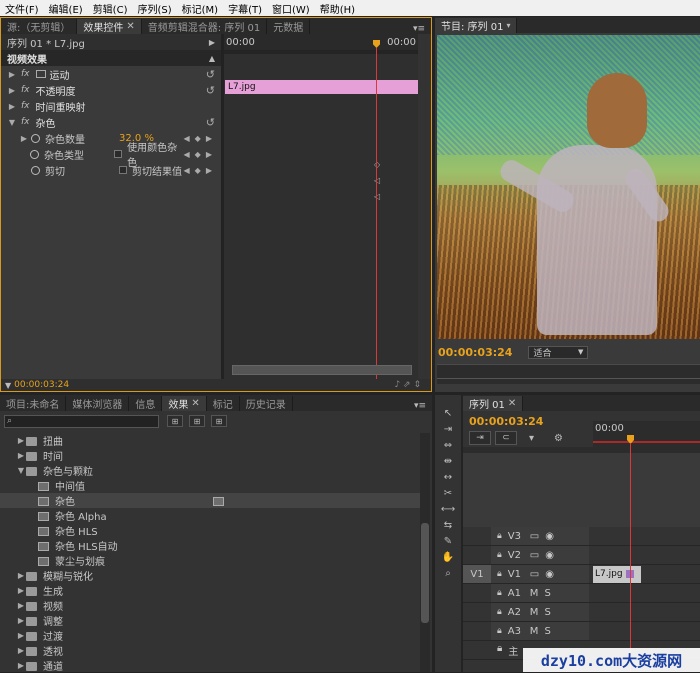  Describe the element at coordinates (266, 403) in the screenshot. I see `tab-project-panel: 历史记录` at that location.